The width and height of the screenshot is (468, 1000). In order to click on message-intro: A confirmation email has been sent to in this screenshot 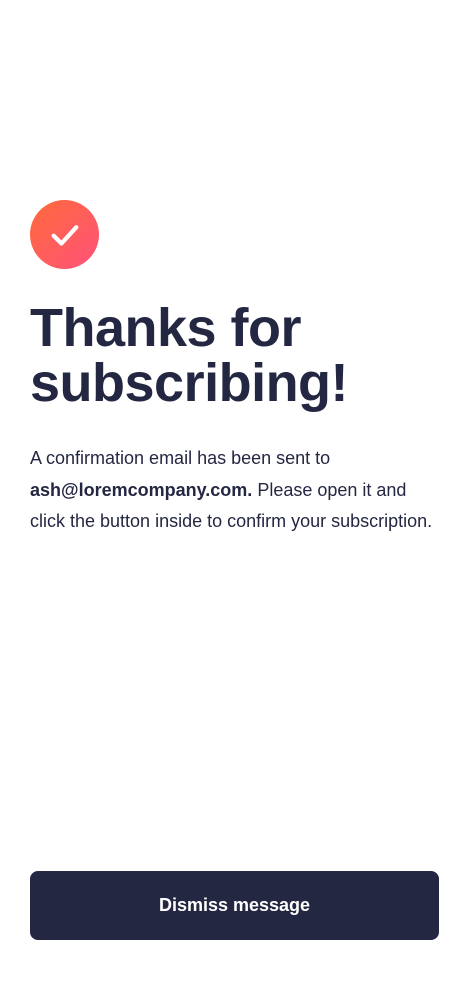, I will do `click(180, 458)`.